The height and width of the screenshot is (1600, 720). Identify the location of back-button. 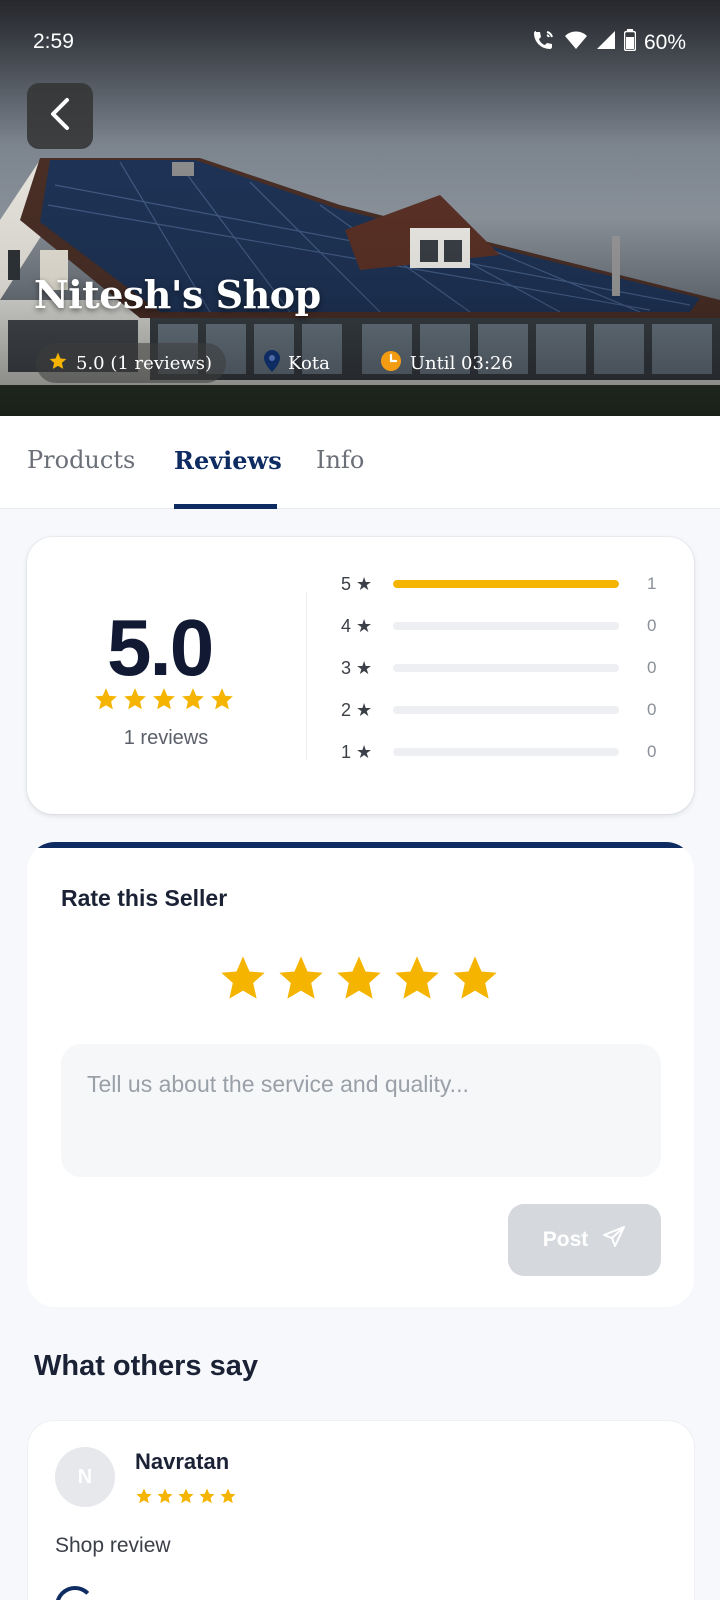
(60, 116).